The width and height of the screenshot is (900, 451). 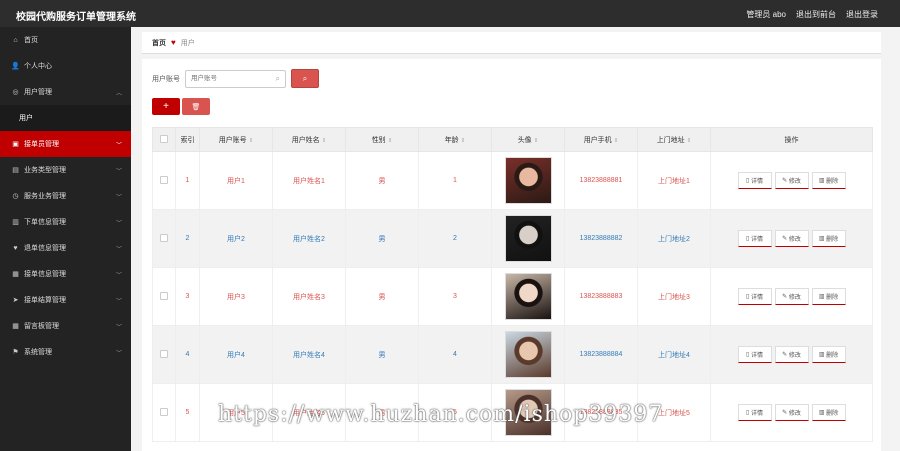 What do you see at coordinates (791, 139) in the screenshot?
I see `col-header: 操作` at bounding box center [791, 139].